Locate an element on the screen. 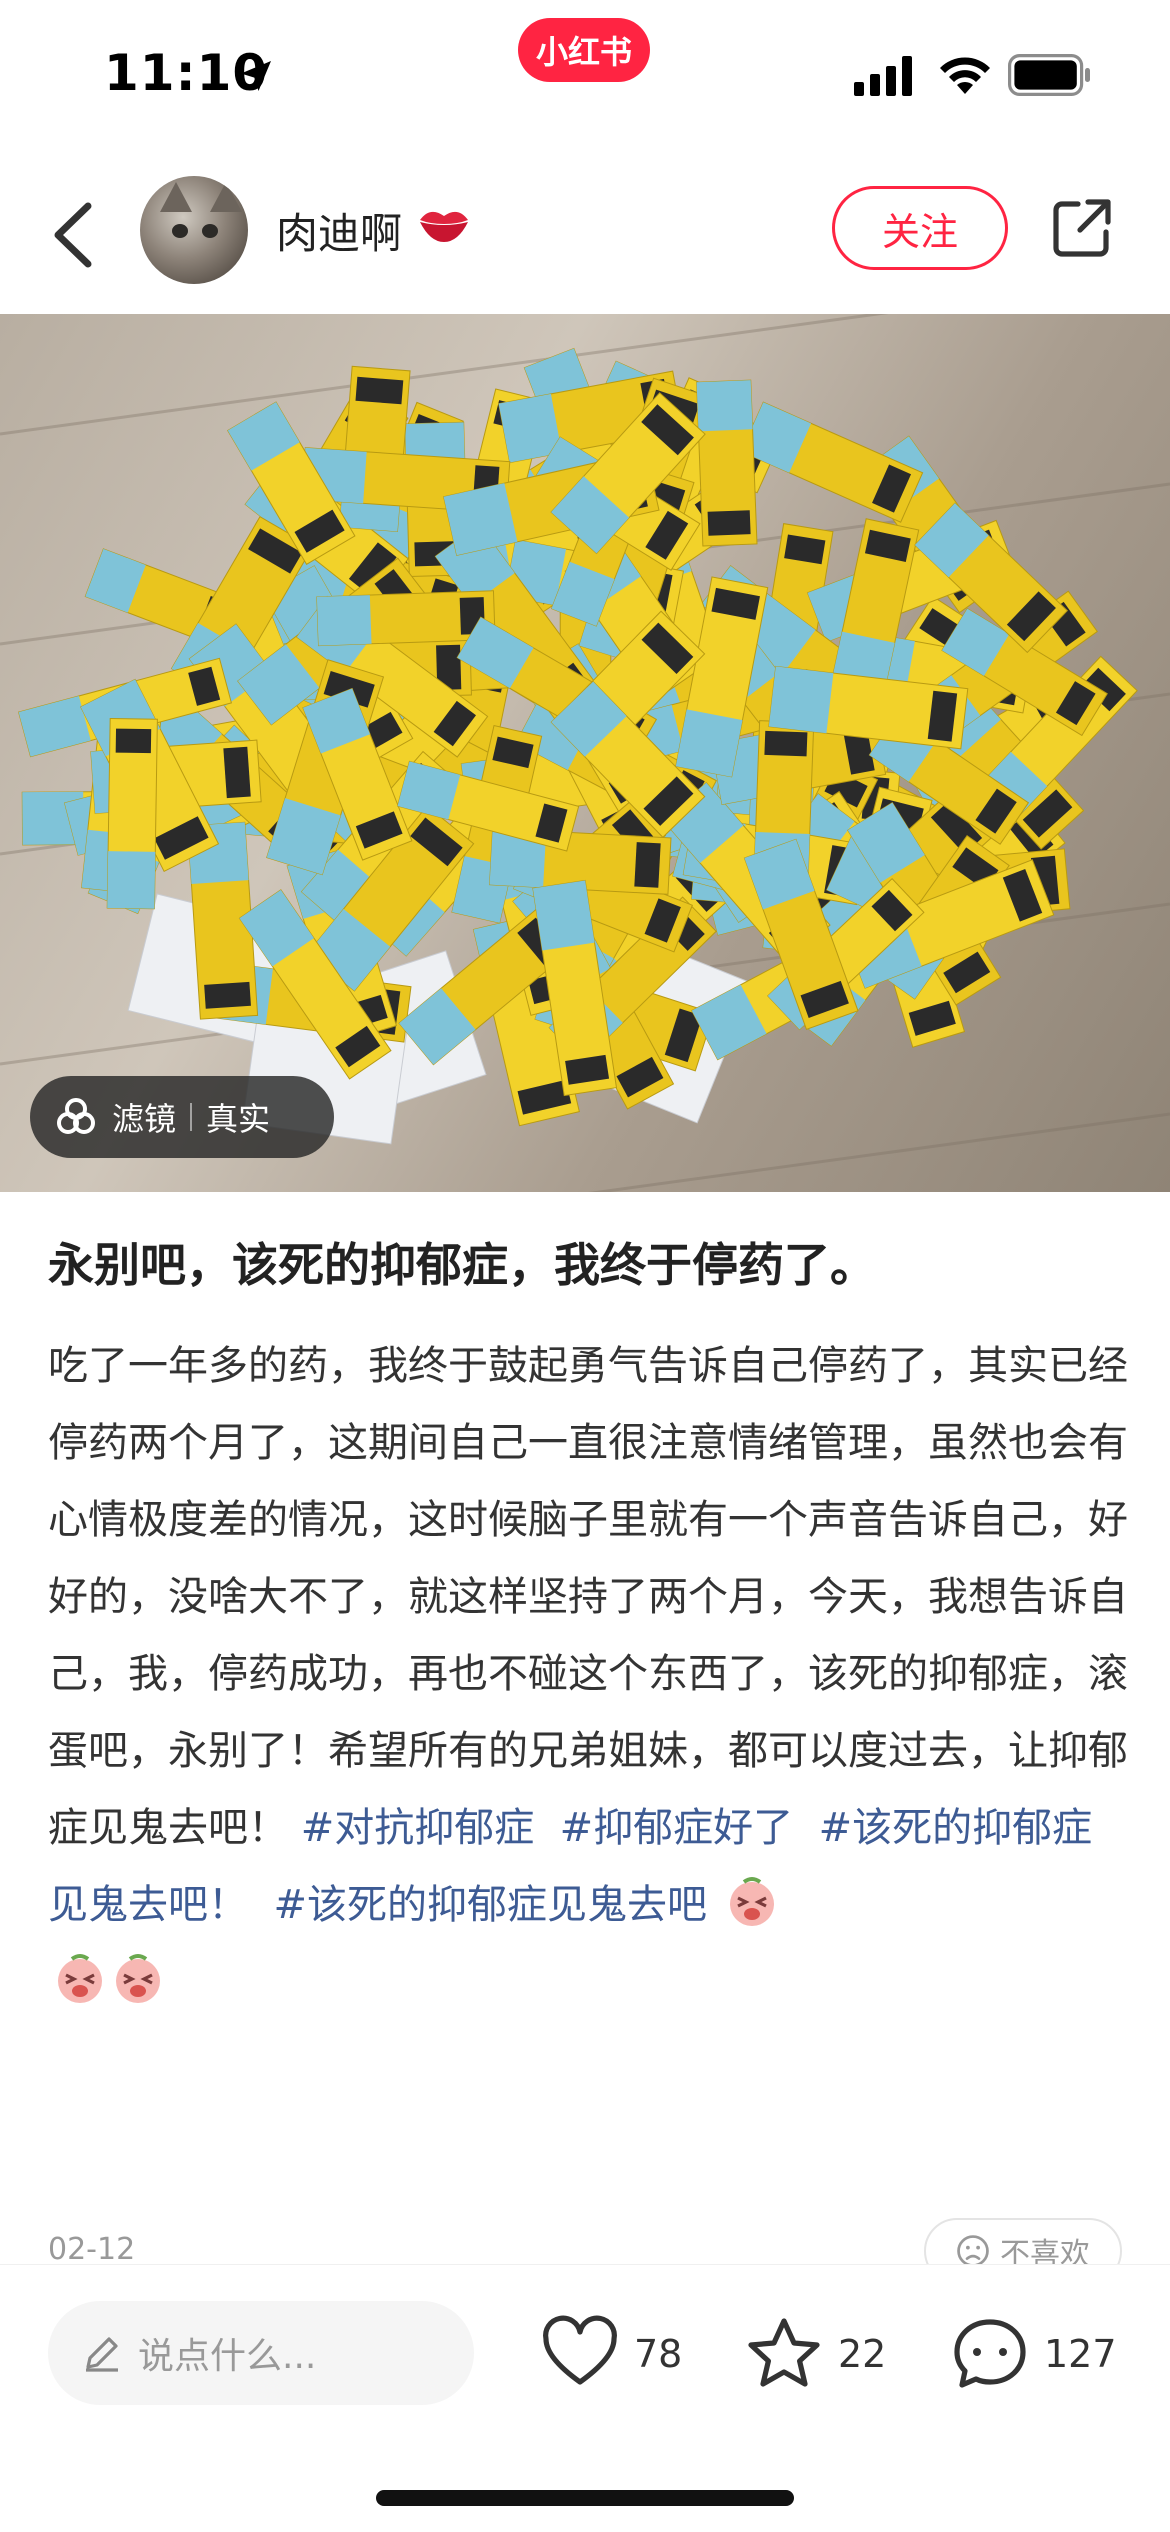 The image size is (1170, 2532). author-avatar is located at coordinates (194, 230).